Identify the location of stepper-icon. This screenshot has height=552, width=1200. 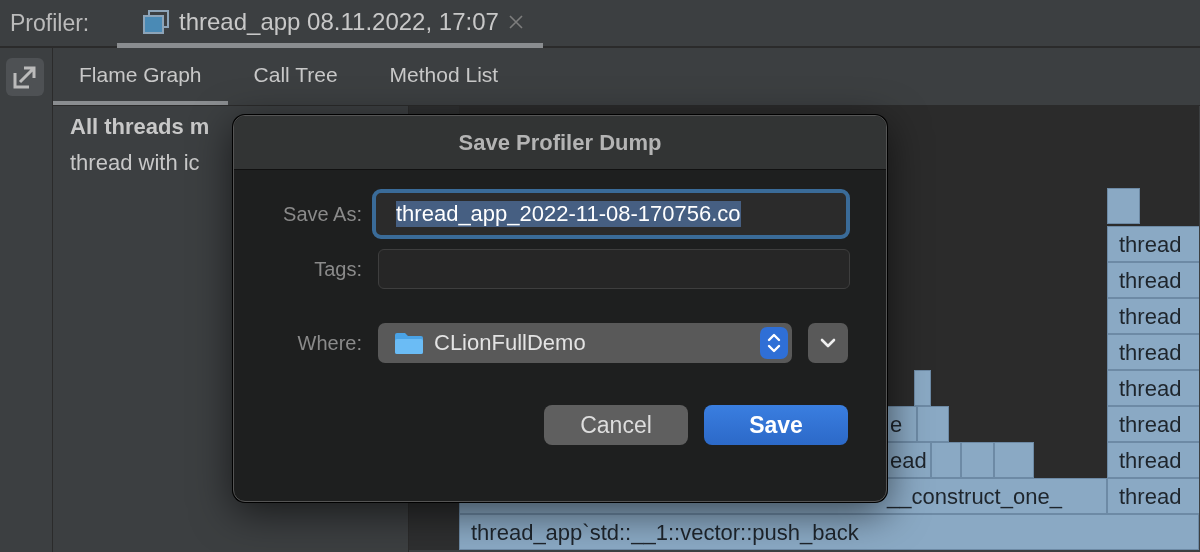
(774, 343).